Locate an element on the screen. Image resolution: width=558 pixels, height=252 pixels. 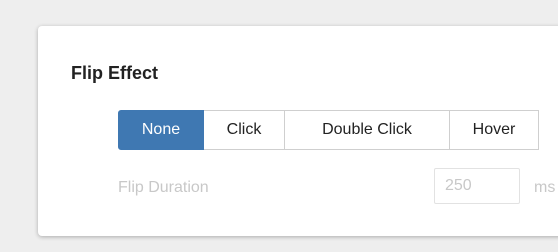
flip-duration-label: Flip Duration is located at coordinates (163, 187).